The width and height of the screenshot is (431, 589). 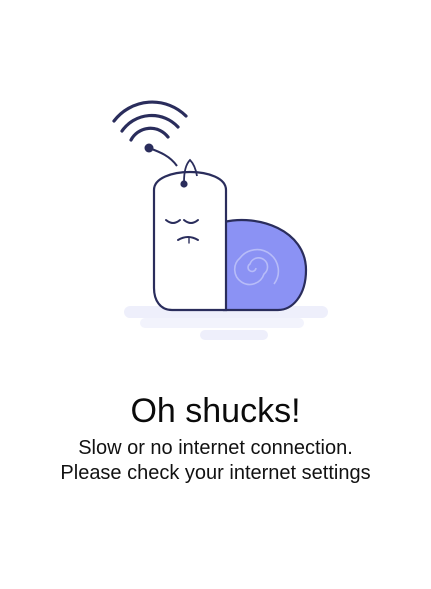 I want to click on error-message-line-2: Please check your internet settings, so click(x=215, y=473).